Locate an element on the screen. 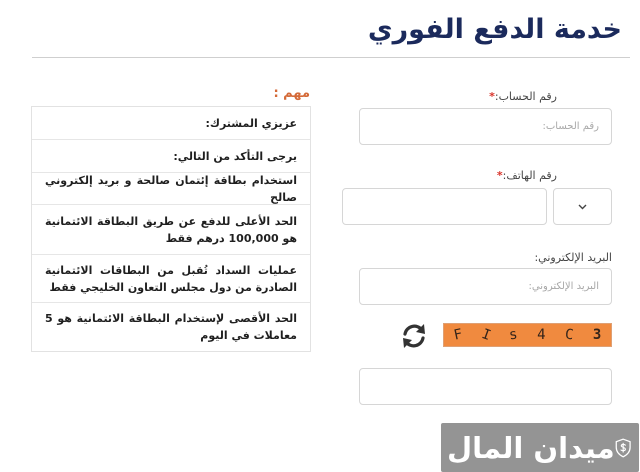 The image size is (640, 472). phone-field is located at coordinates (444, 206).